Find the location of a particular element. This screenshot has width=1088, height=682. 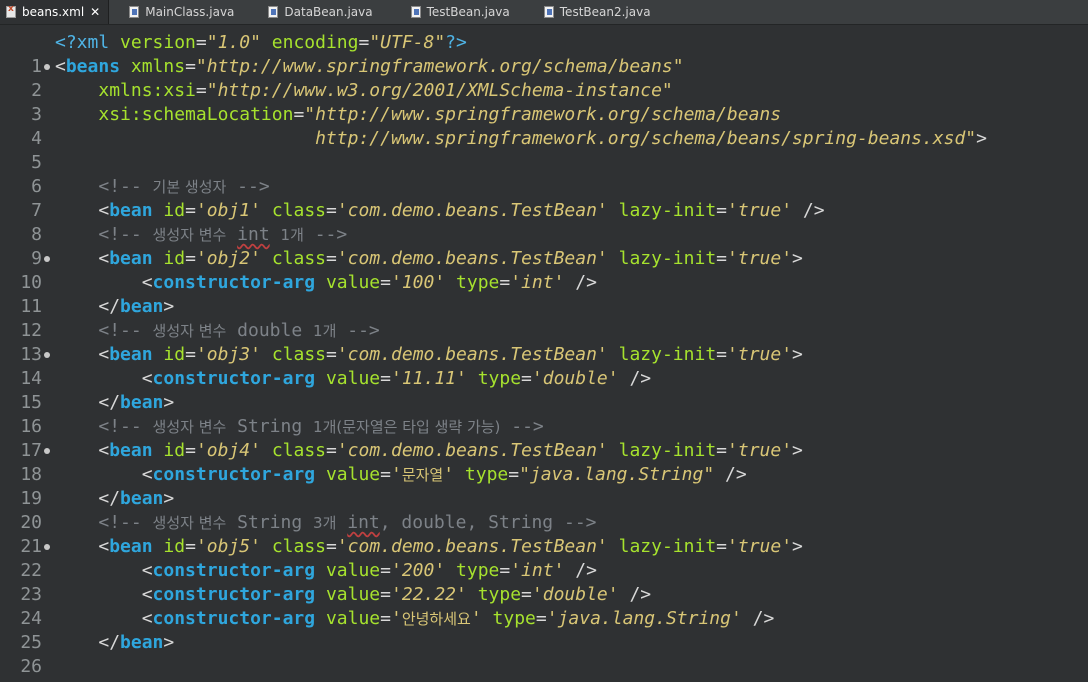

attr-value: '200' is located at coordinates (418, 570).